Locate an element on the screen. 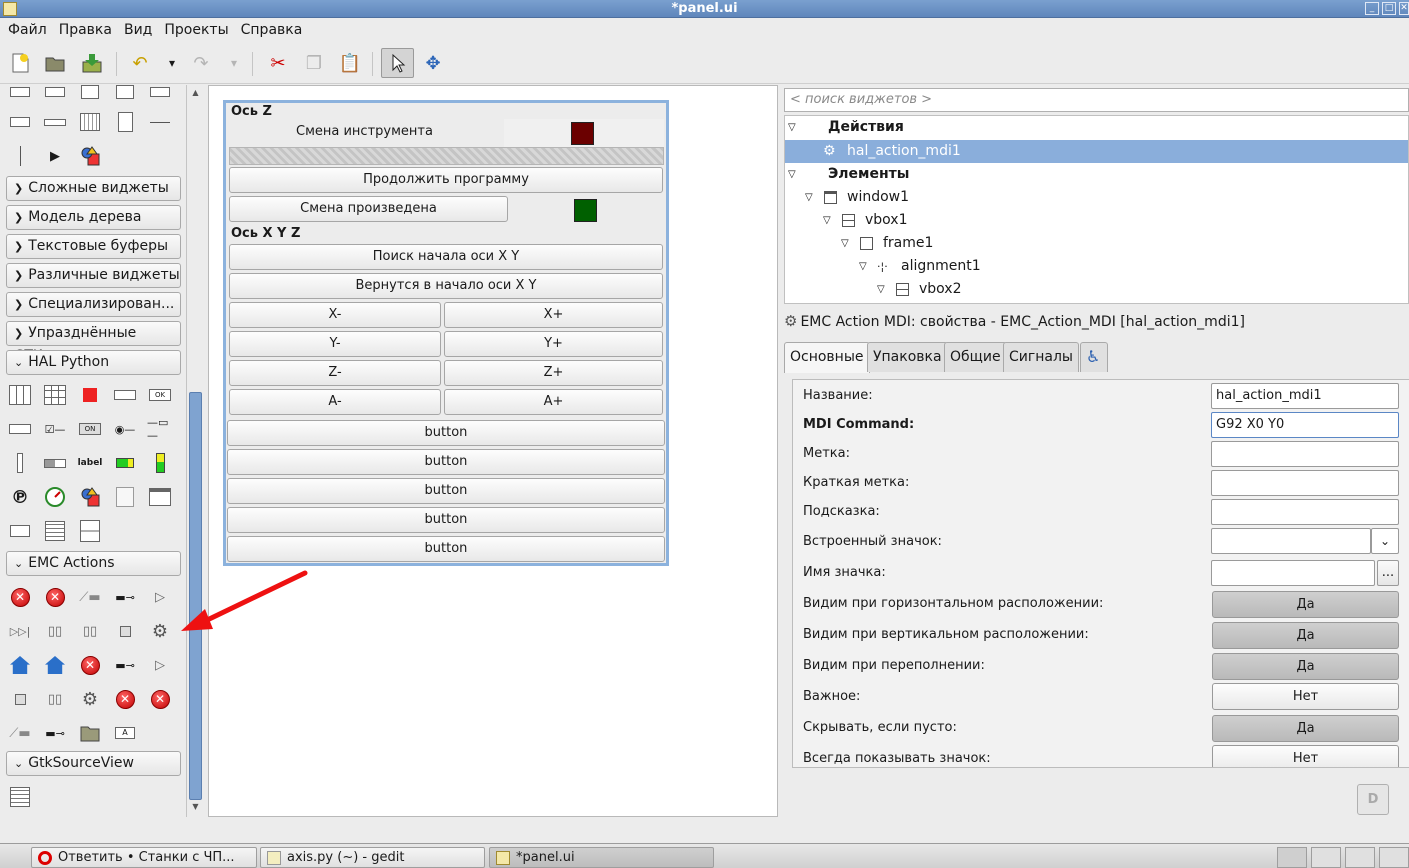 This screenshot has height=868, width=1409. hal-hbar-icon is located at coordinates (125, 463).